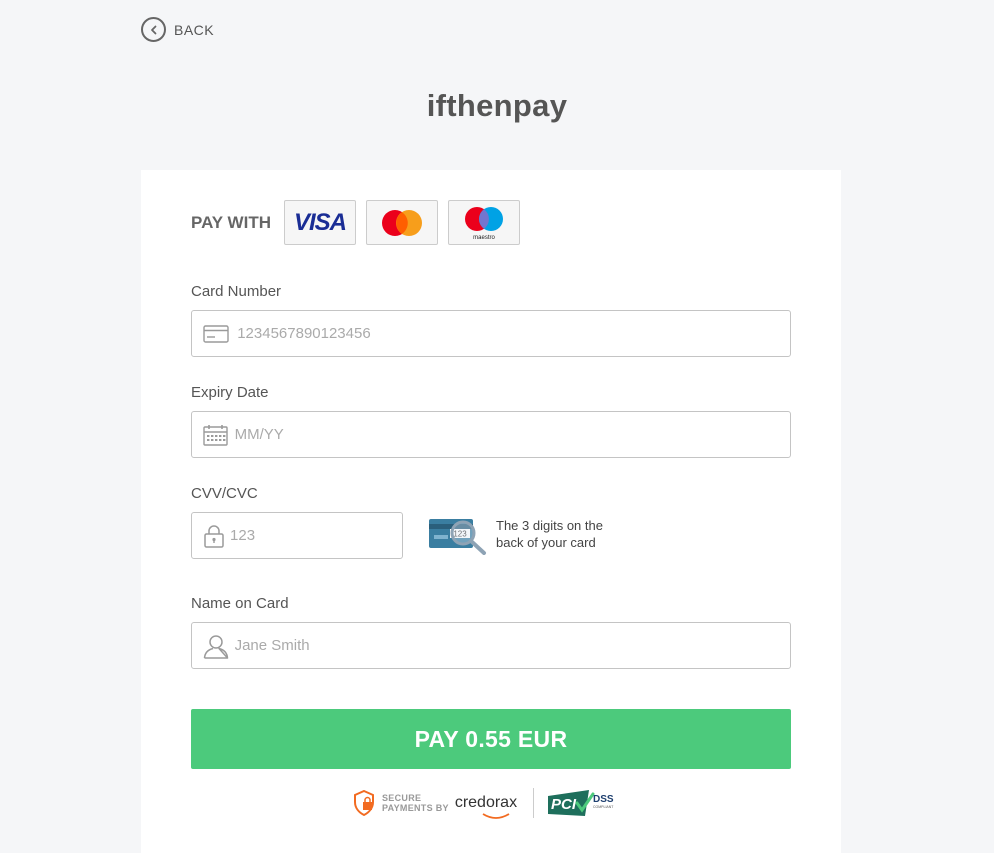 The height and width of the screenshot is (853, 994). I want to click on card-number-input, so click(513, 333).